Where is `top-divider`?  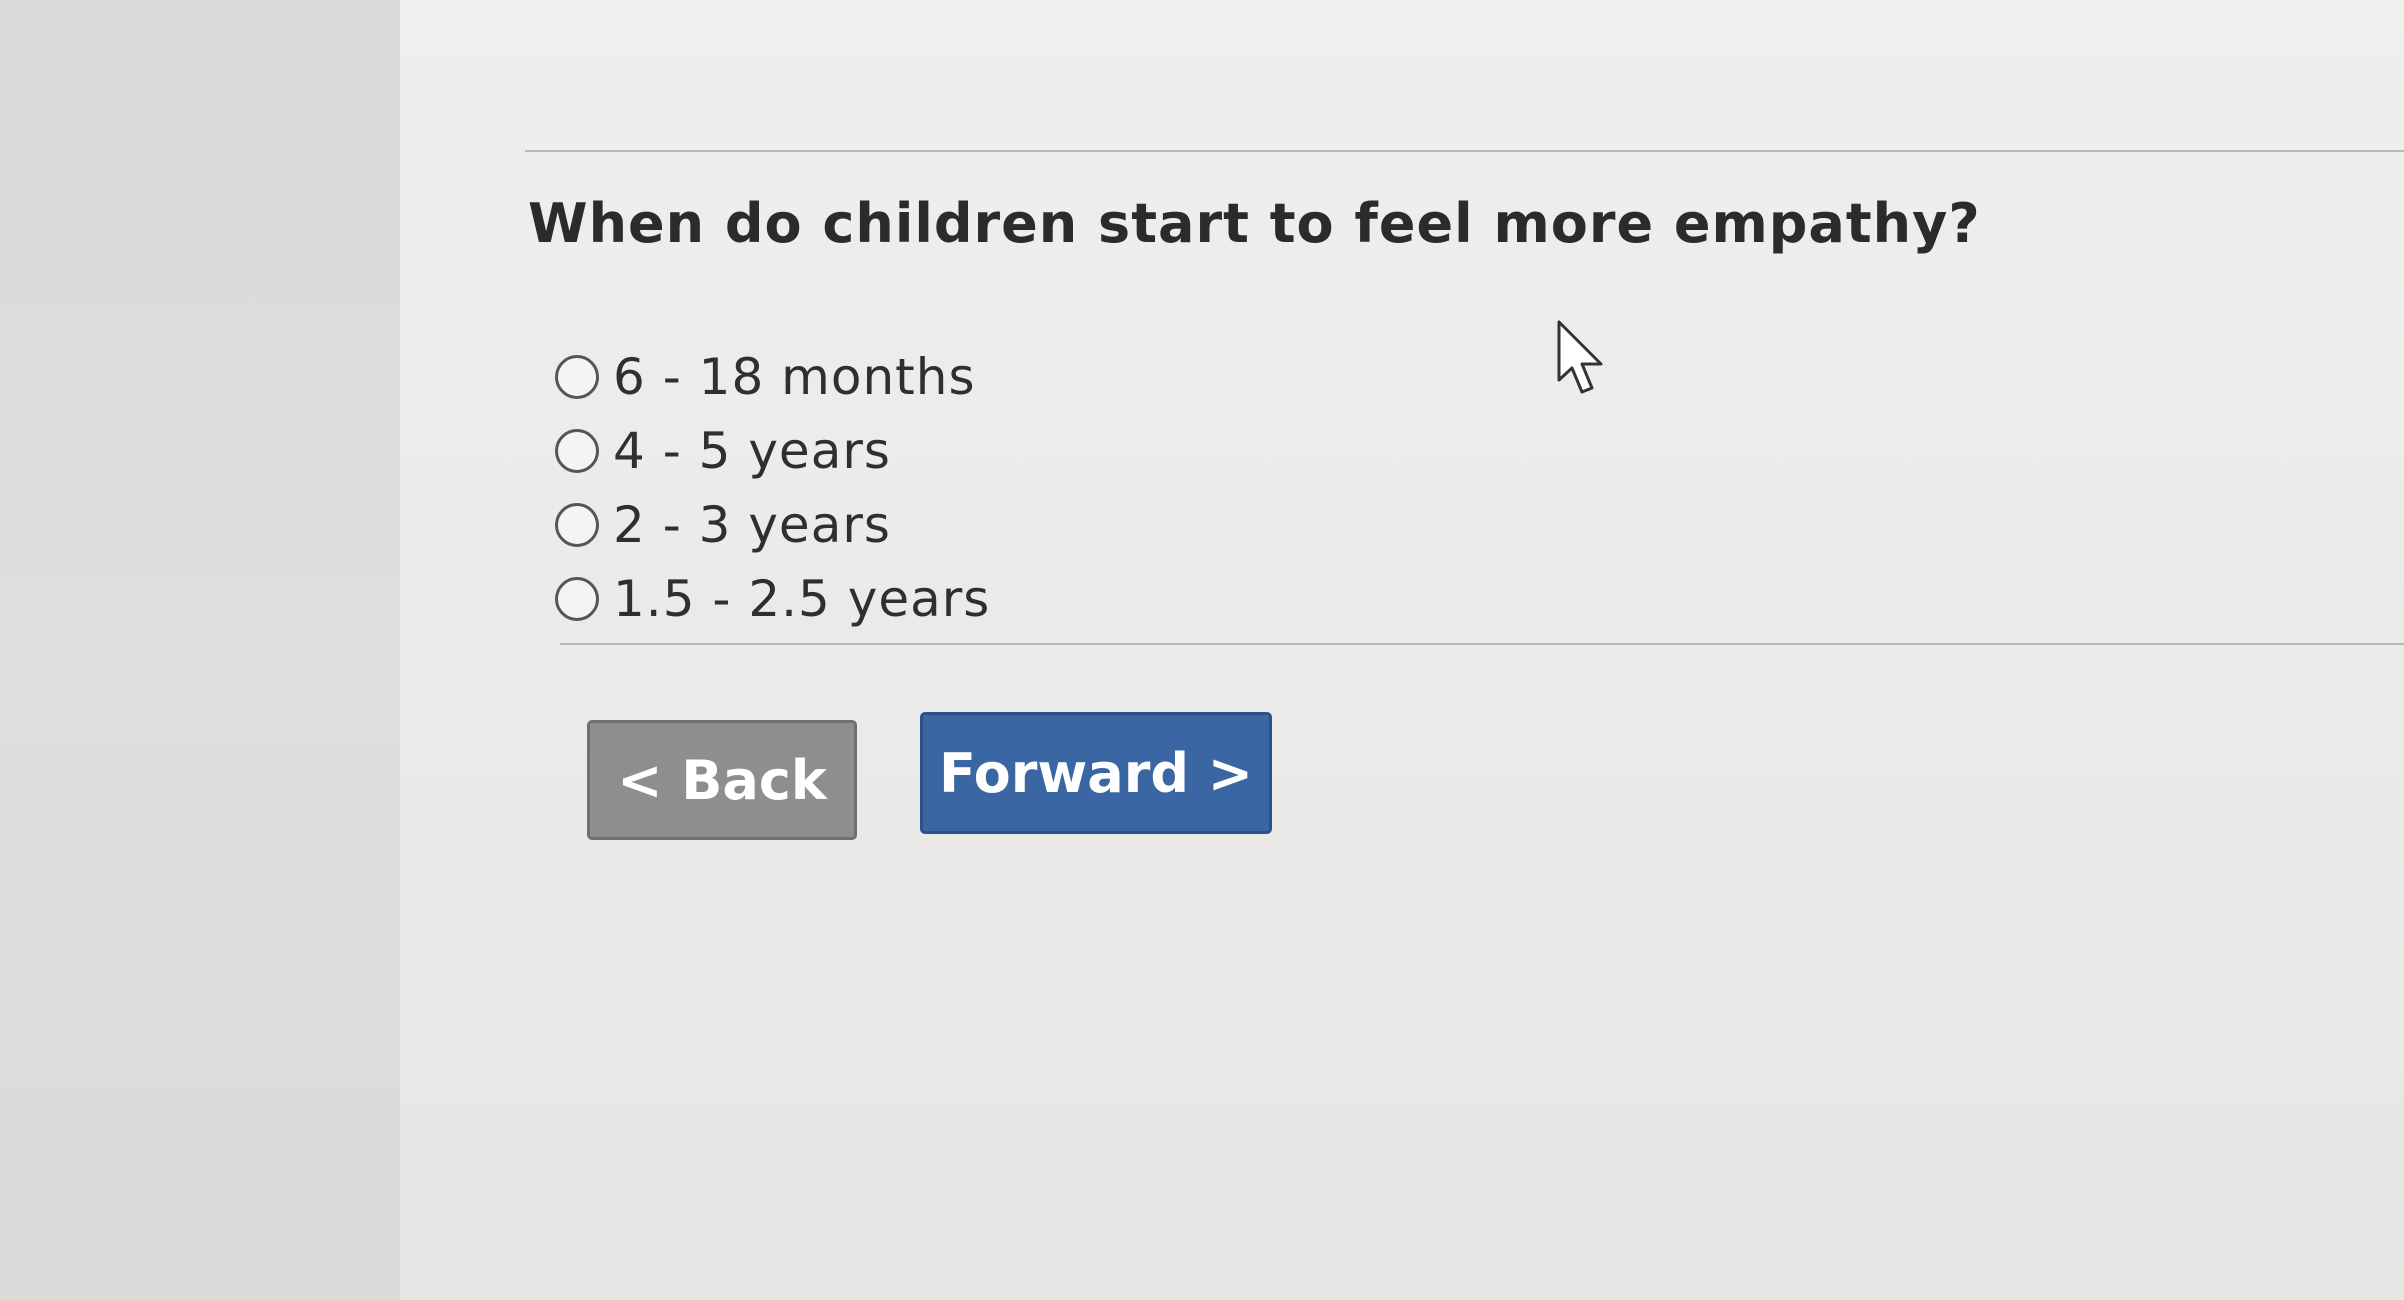 top-divider is located at coordinates (1464, 151).